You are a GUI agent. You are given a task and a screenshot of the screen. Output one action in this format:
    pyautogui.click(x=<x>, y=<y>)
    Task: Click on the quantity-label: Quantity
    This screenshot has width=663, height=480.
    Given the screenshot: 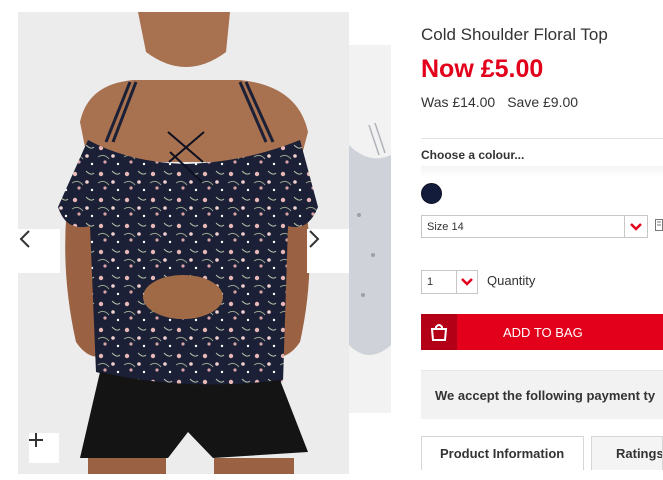 What is the action you would take?
    pyautogui.click(x=511, y=280)
    